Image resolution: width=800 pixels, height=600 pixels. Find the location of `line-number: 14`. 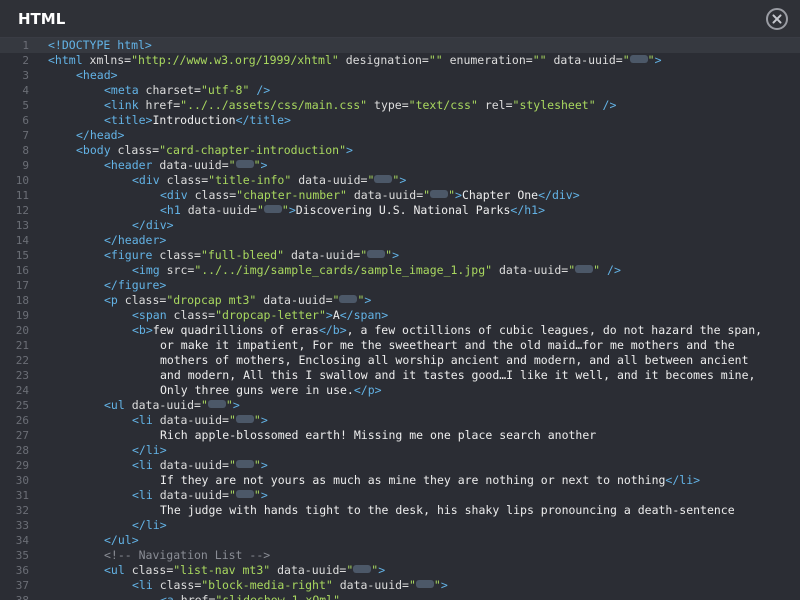

line-number: 14 is located at coordinates (22, 240).